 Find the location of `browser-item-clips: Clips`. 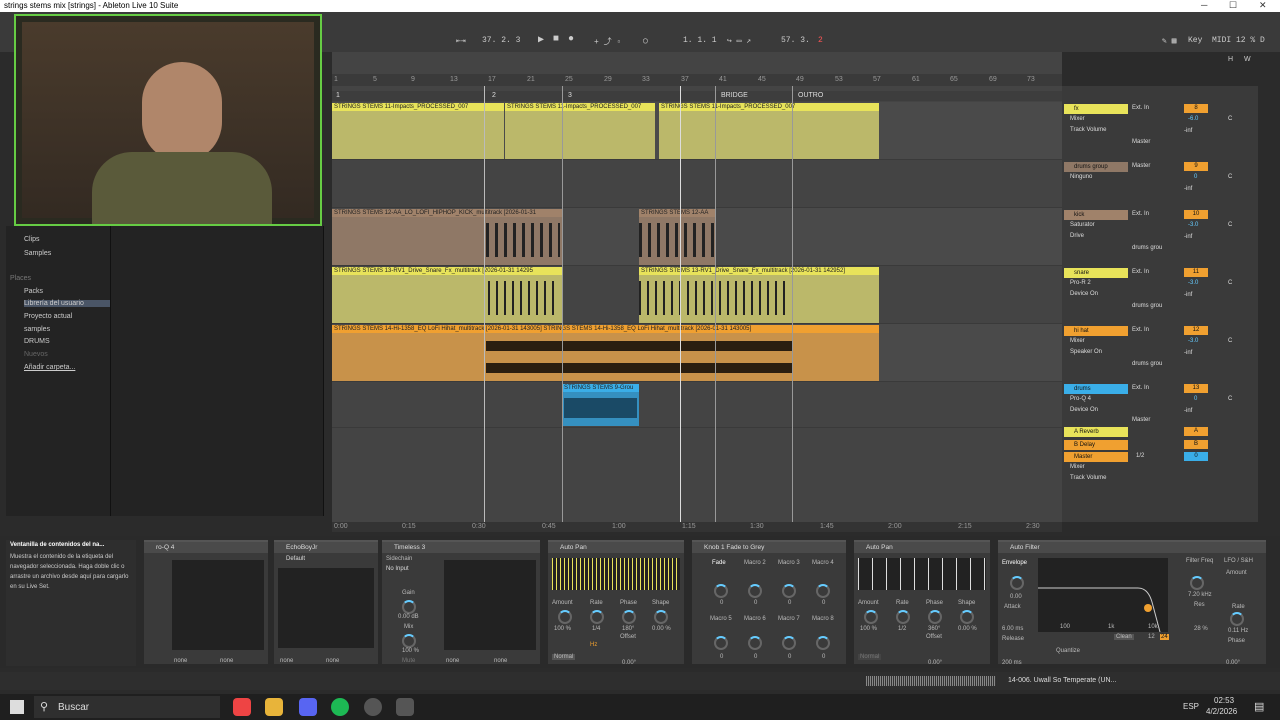

browser-item-clips: Clips is located at coordinates (32, 239).